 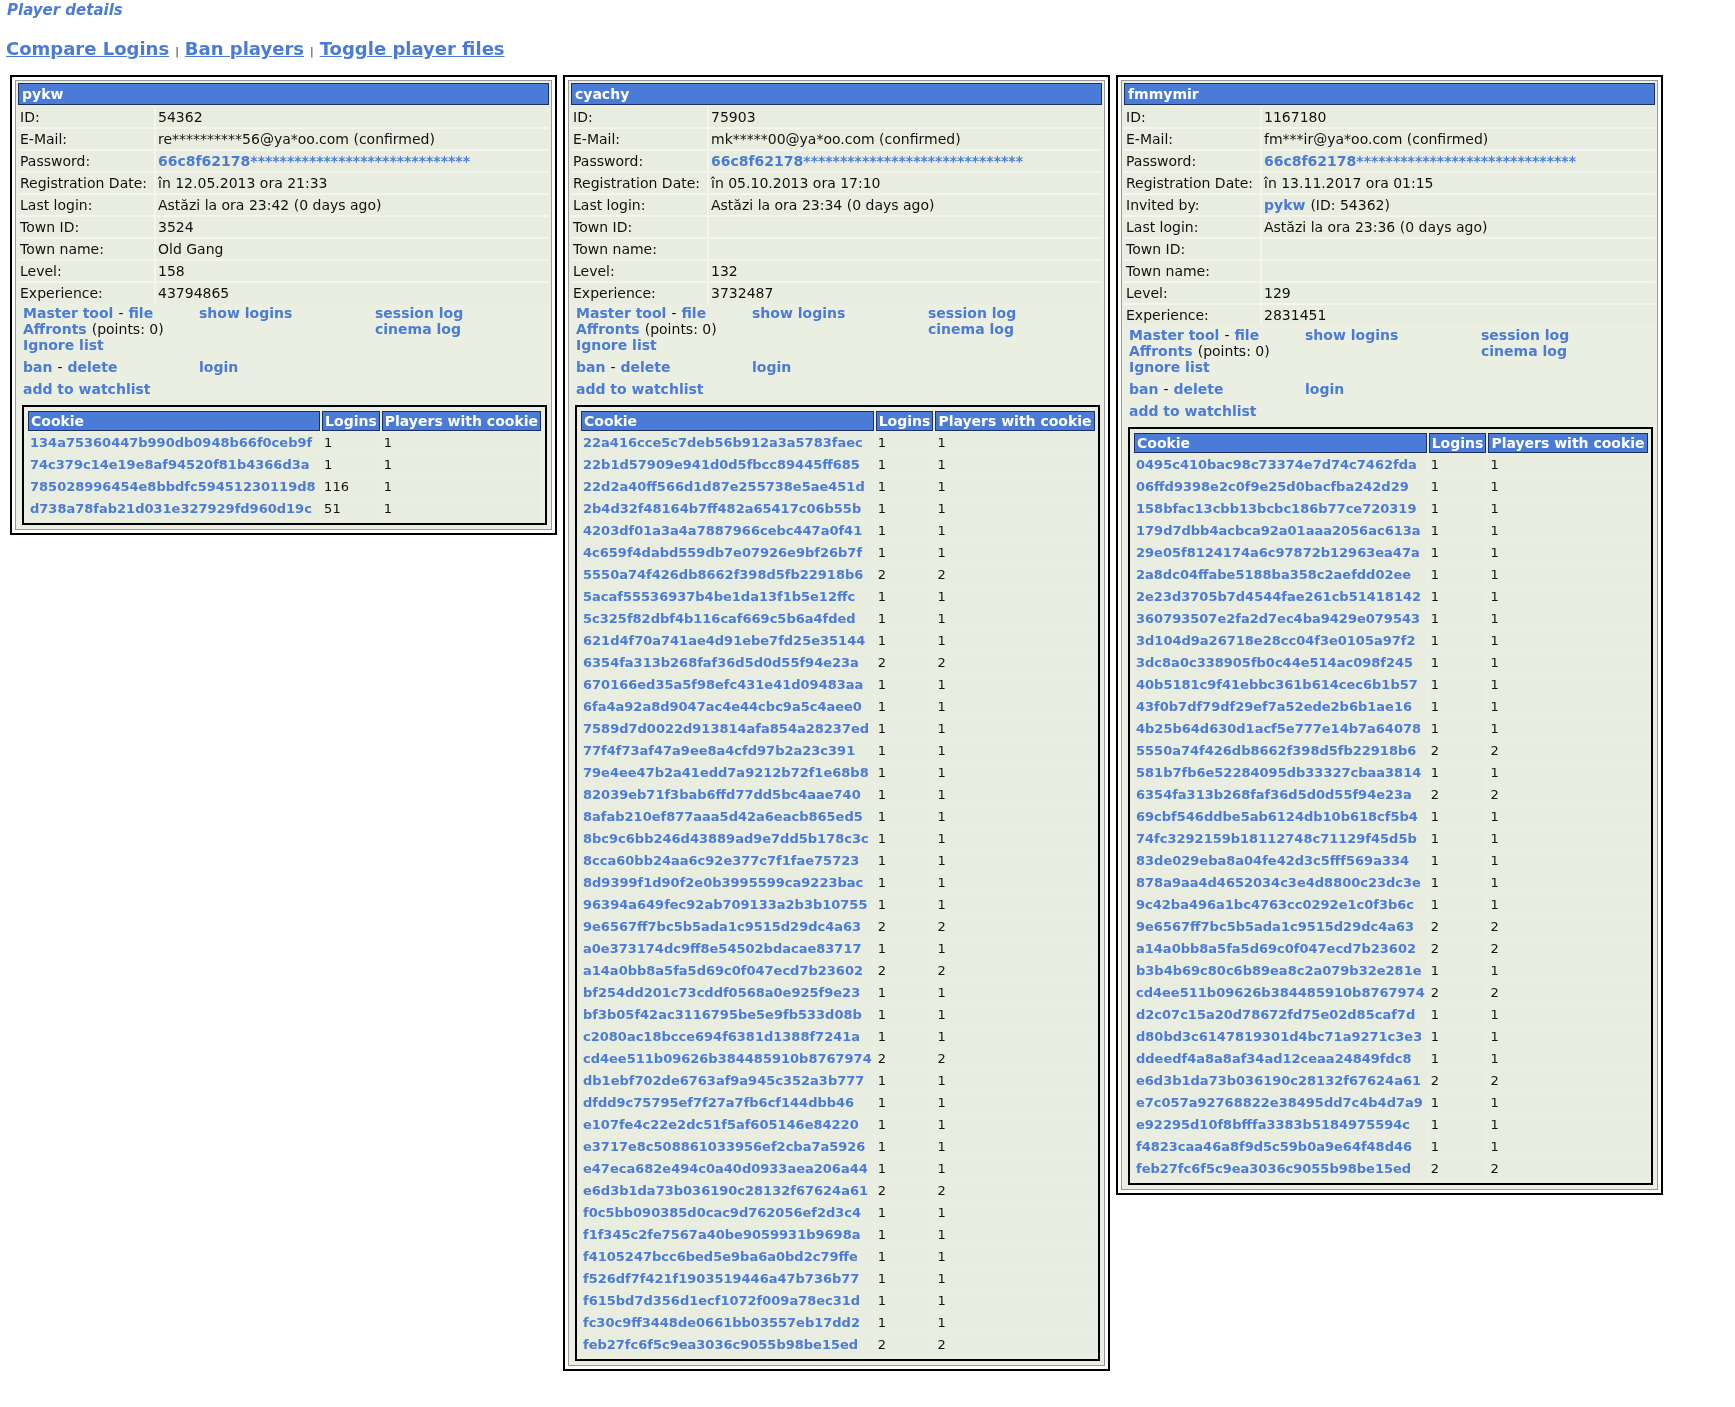 What do you see at coordinates (244, 48) in the screenshot?
I see `nav-link: Ban players` at bounding box center [244, 48].